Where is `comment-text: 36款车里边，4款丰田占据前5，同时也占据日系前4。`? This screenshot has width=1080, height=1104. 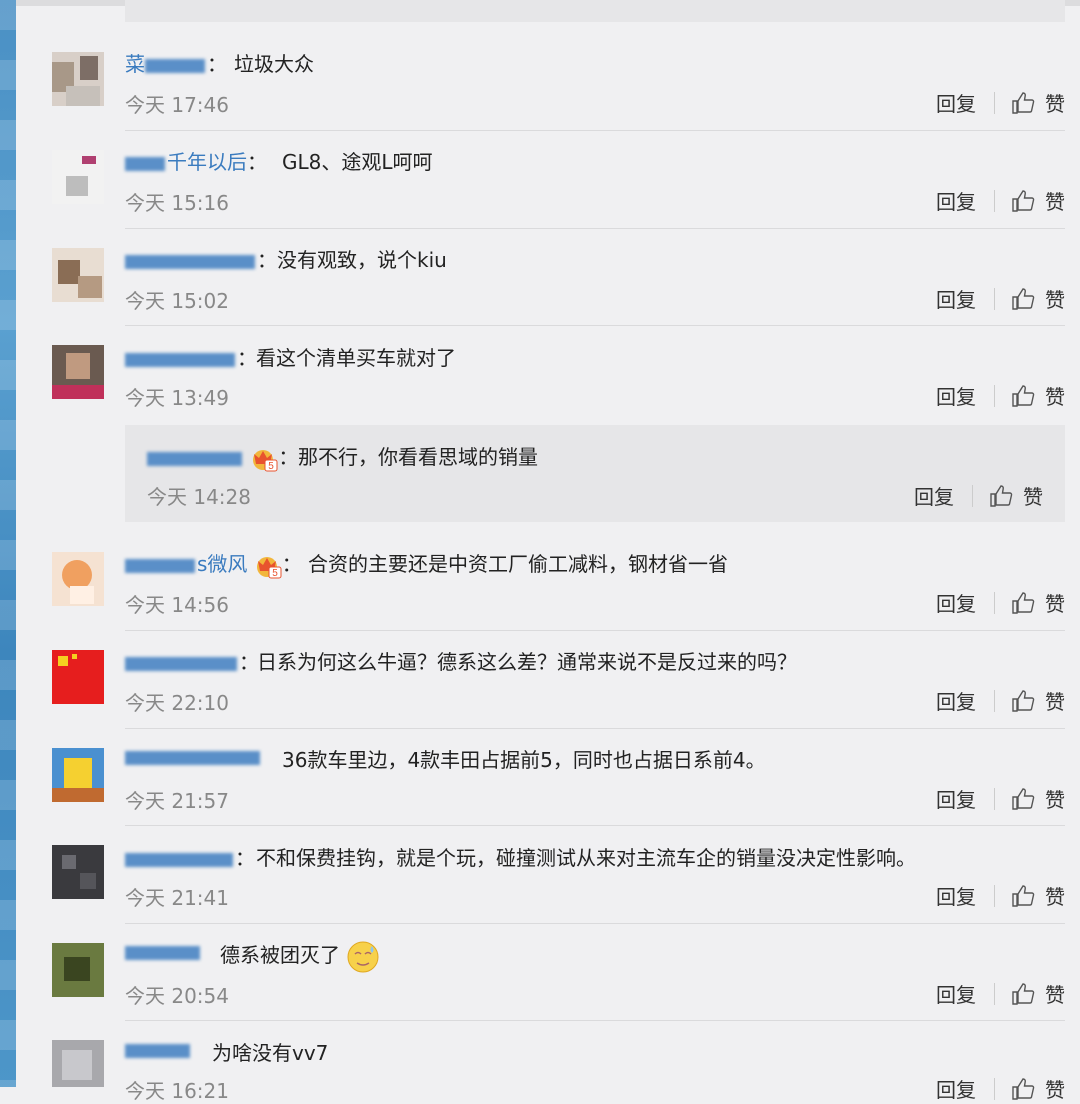 comment-text: 36款车里边，4款丰田占据前5，同时也占据日系前4。 is located at coordinates (524, 760).